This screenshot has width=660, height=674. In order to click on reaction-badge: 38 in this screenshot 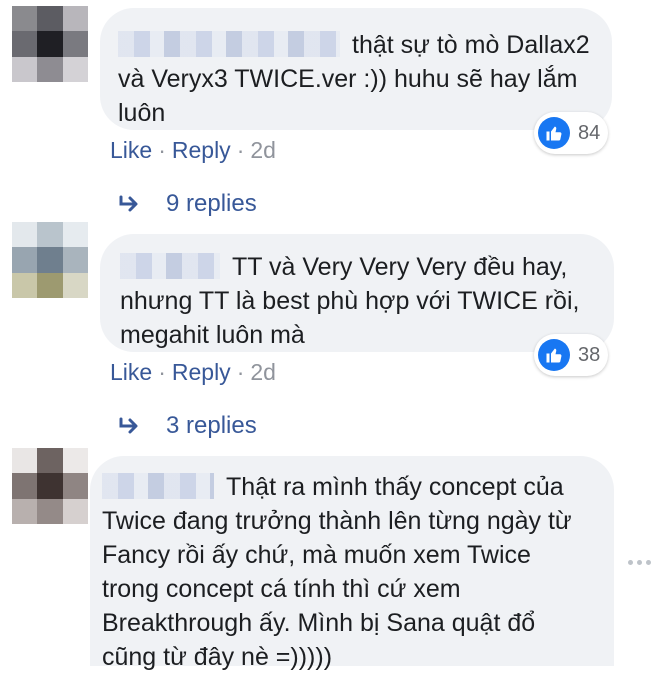, I will do `click(571, 355)`.